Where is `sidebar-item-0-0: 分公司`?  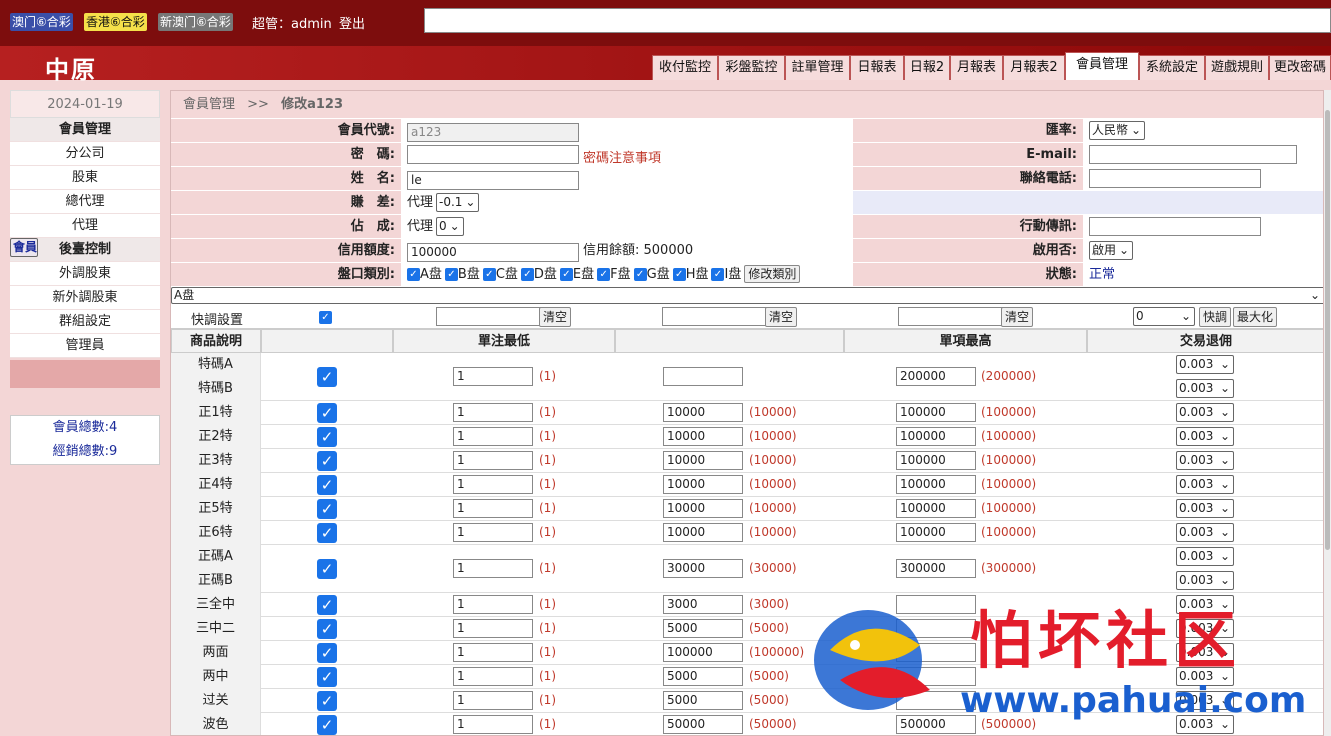
sidebar-item-0-0: 分公司 is located at coordinates (85, 154).